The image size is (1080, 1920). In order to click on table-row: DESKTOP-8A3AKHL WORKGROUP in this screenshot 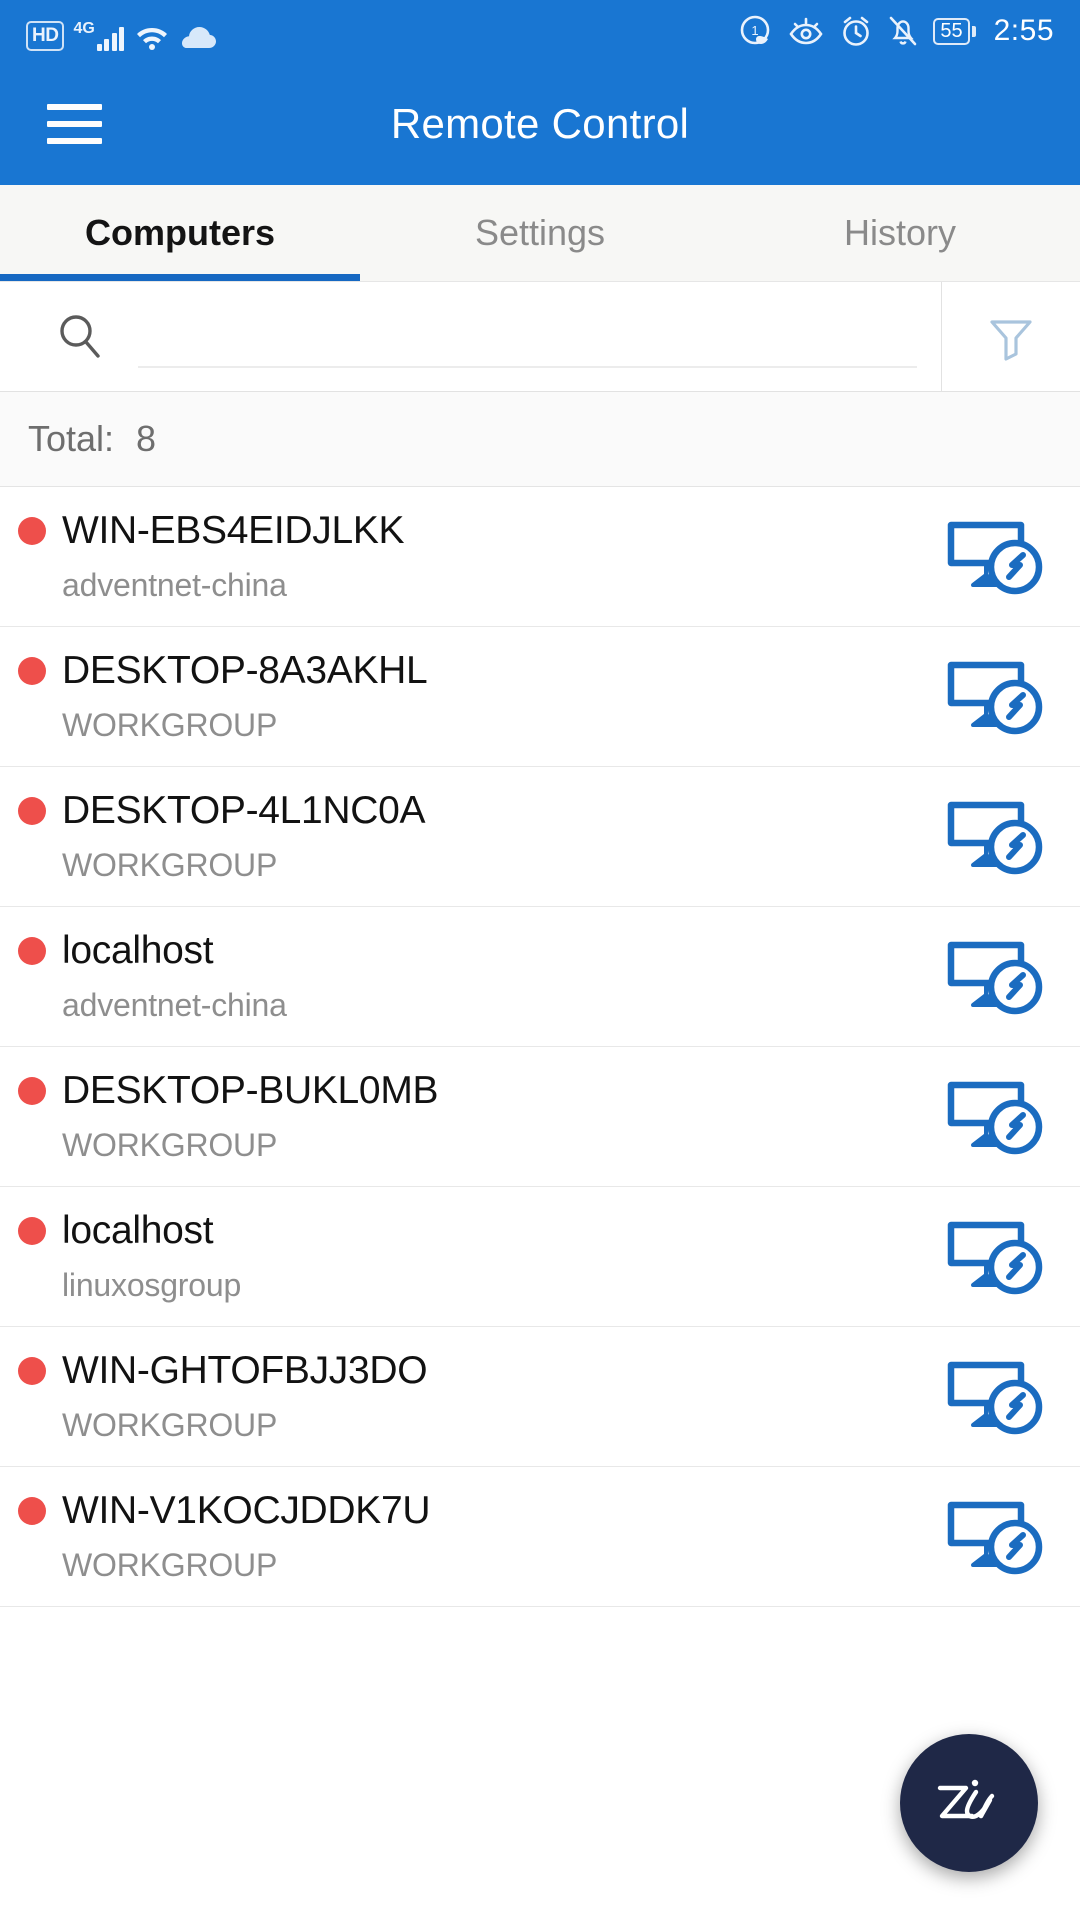, I will do `click(540, 697)`.